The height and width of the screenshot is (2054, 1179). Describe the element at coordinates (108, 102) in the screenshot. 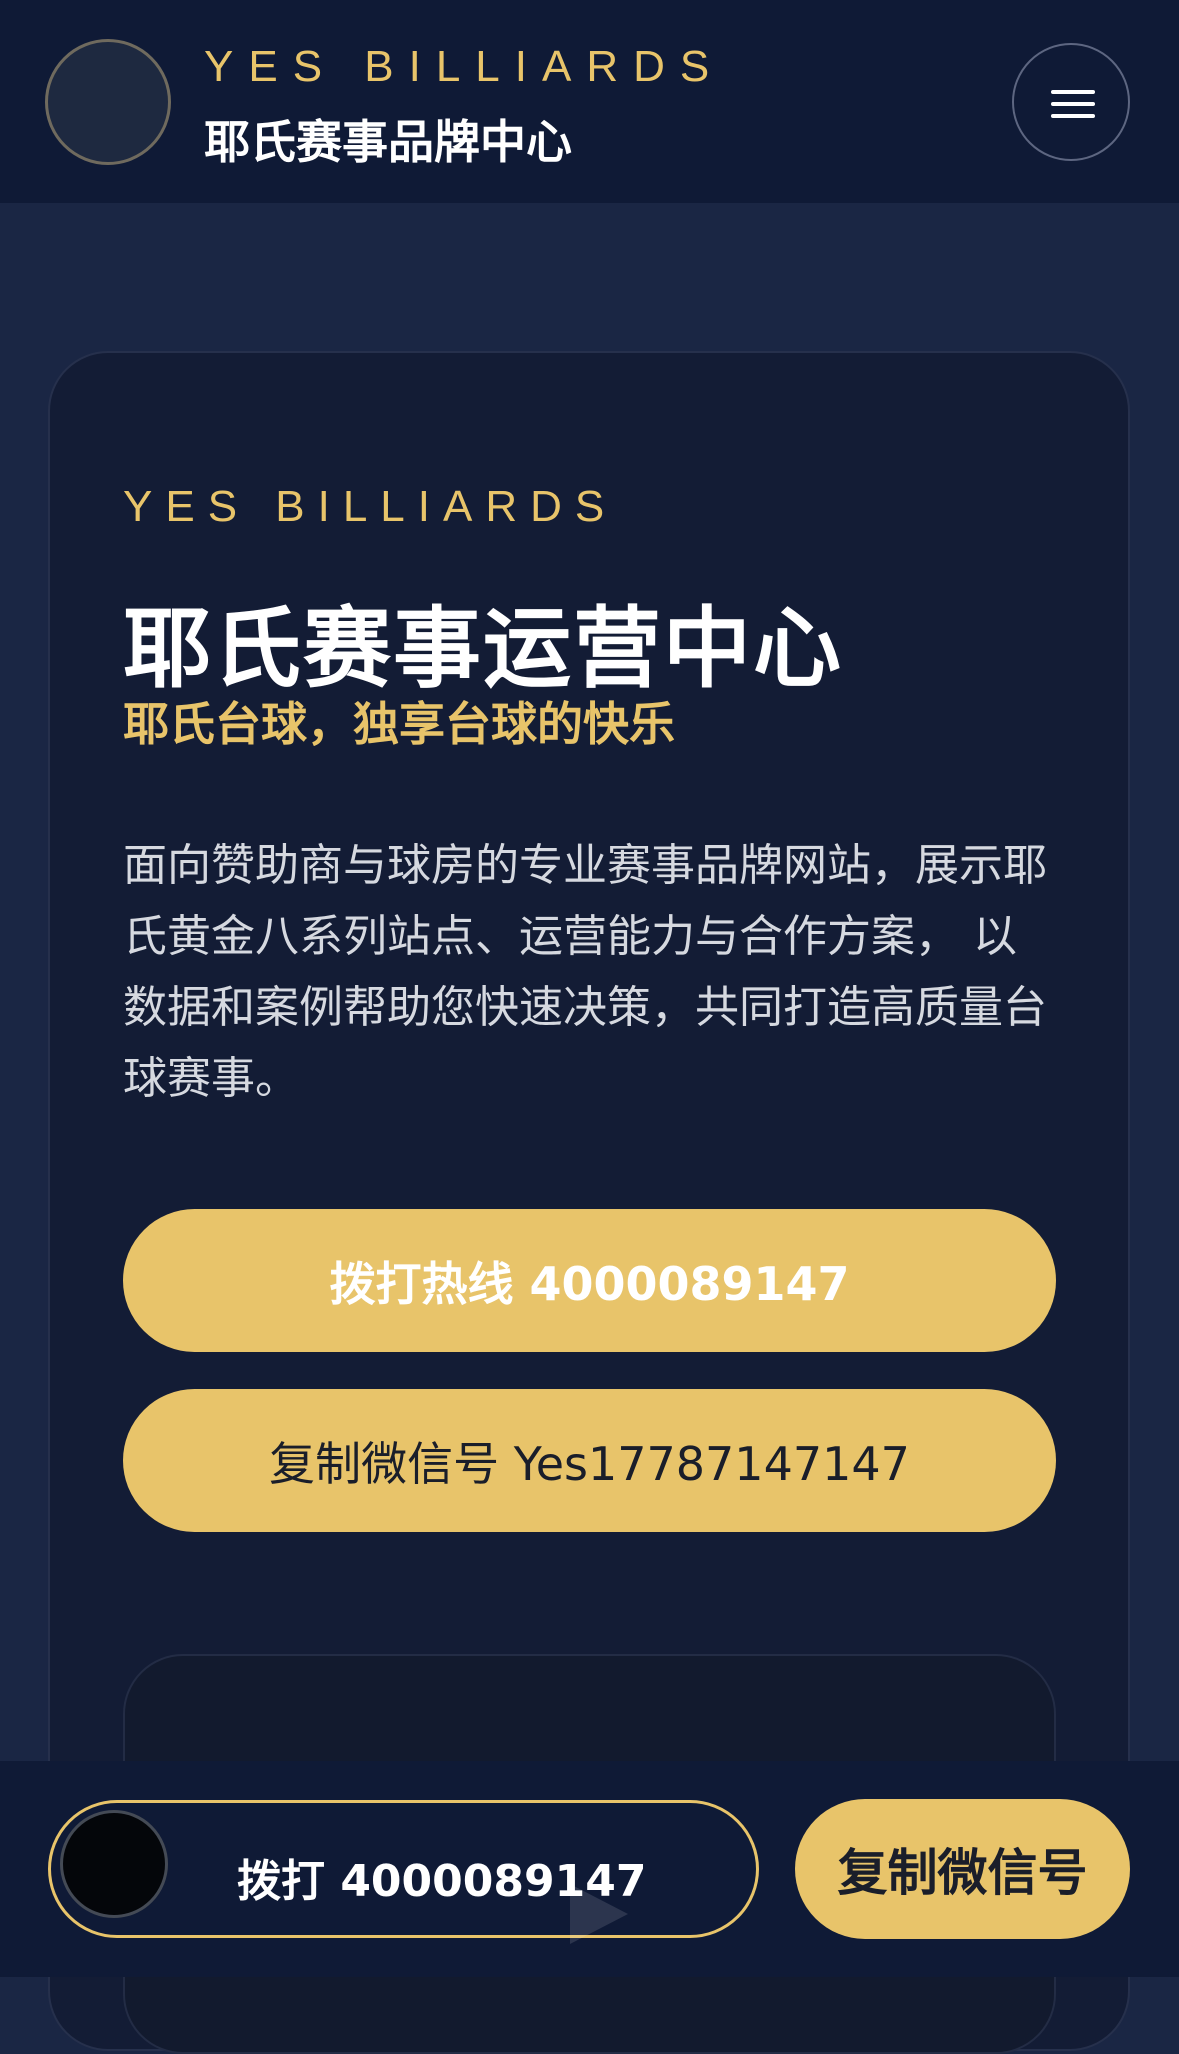

I see `logo` at that location.